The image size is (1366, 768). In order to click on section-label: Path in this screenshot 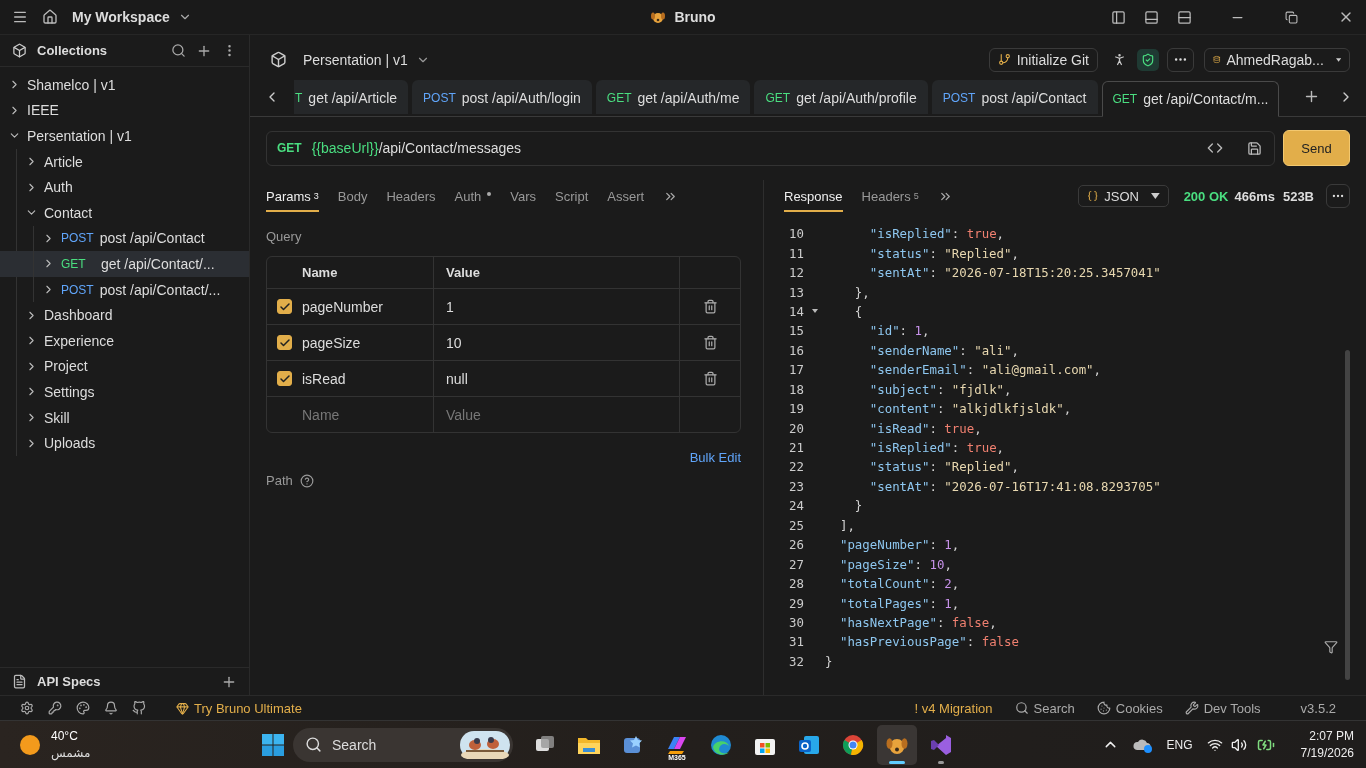, I will do `click(279, 480)`.